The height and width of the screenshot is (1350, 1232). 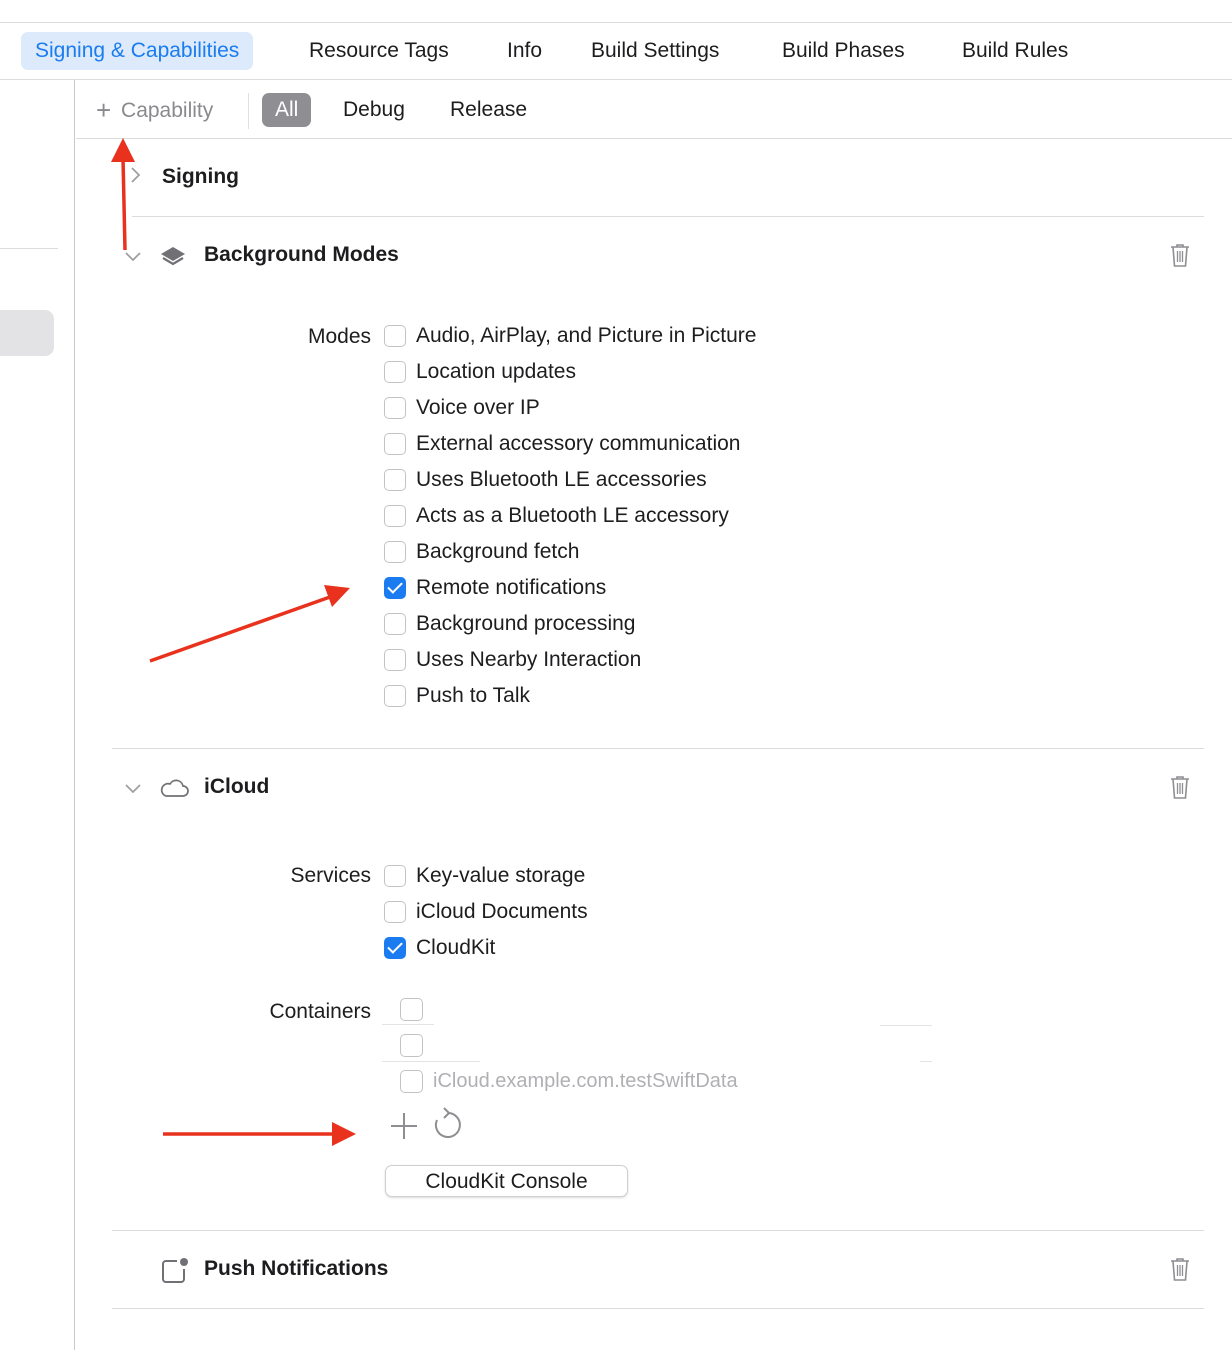 I want to click on icloud-divider, so click(x=658, y=1230).